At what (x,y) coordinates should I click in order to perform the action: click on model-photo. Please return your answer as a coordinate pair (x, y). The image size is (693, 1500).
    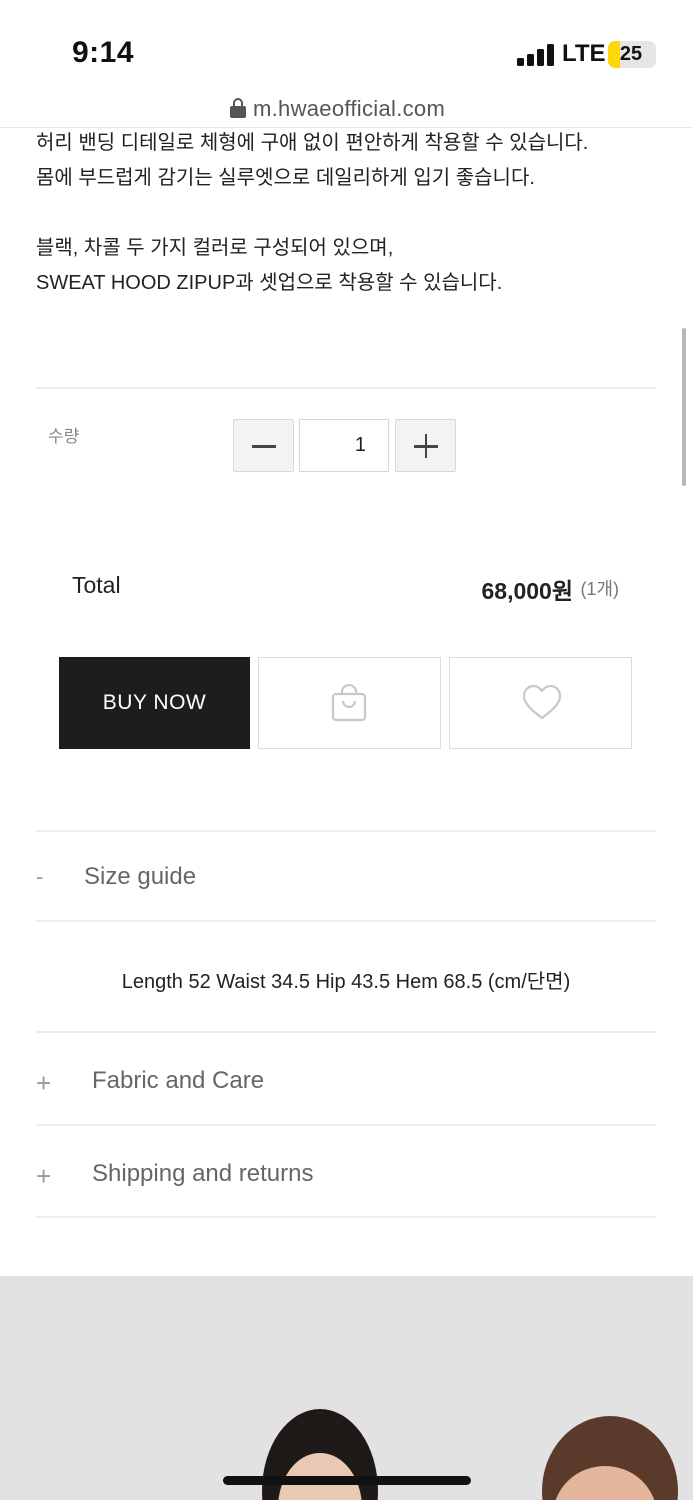
    Looking at the image, I should click on (346, 1388).